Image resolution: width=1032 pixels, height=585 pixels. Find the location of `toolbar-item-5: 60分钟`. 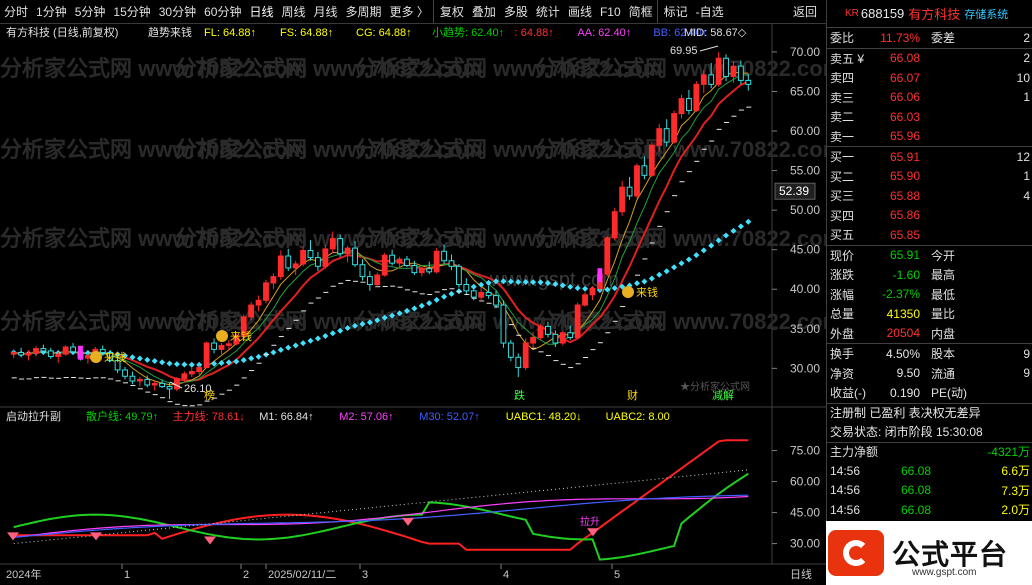

toolbar-item-5: 60分钟 is located at coordinates (222, 11).